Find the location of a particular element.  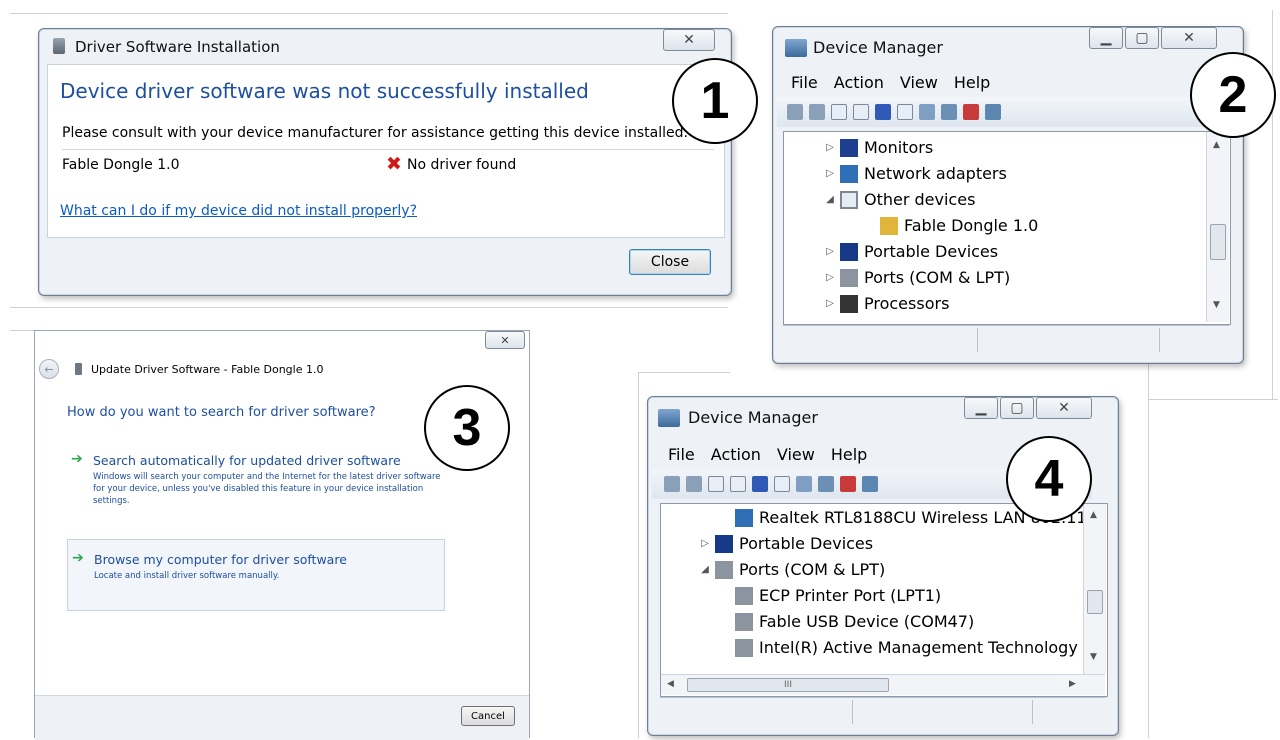

cancel-button: Cancel is located at coordinates (488, 716).